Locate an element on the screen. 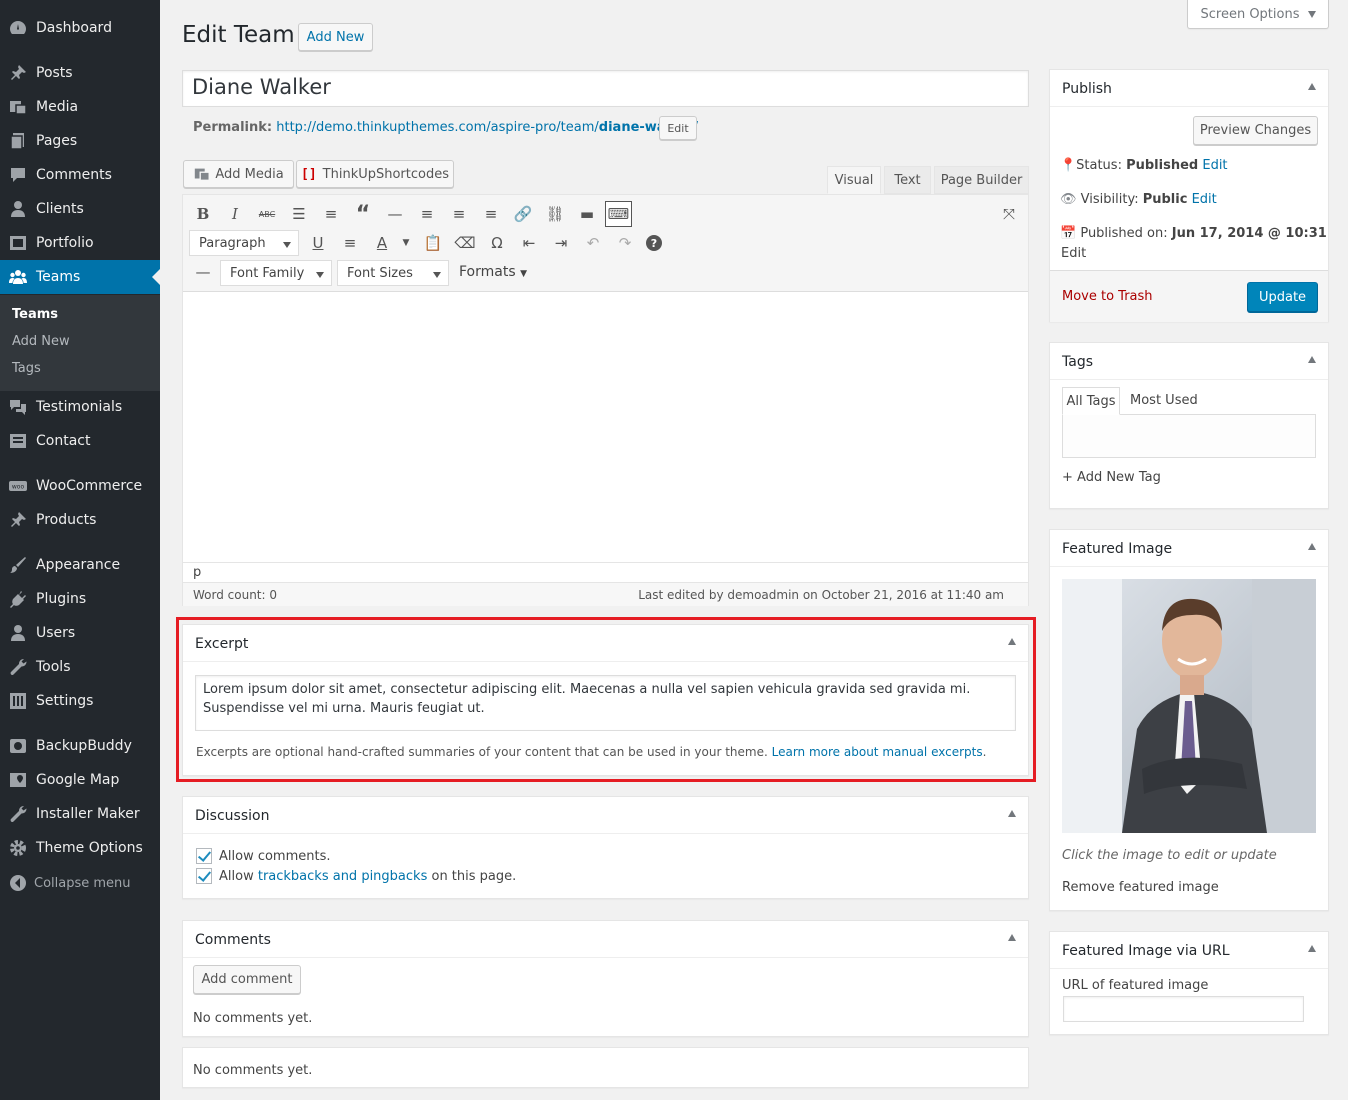 This screenshot has height=1100, width=1348. indent-icon: ⇥ is located at coordinates (561, 243).